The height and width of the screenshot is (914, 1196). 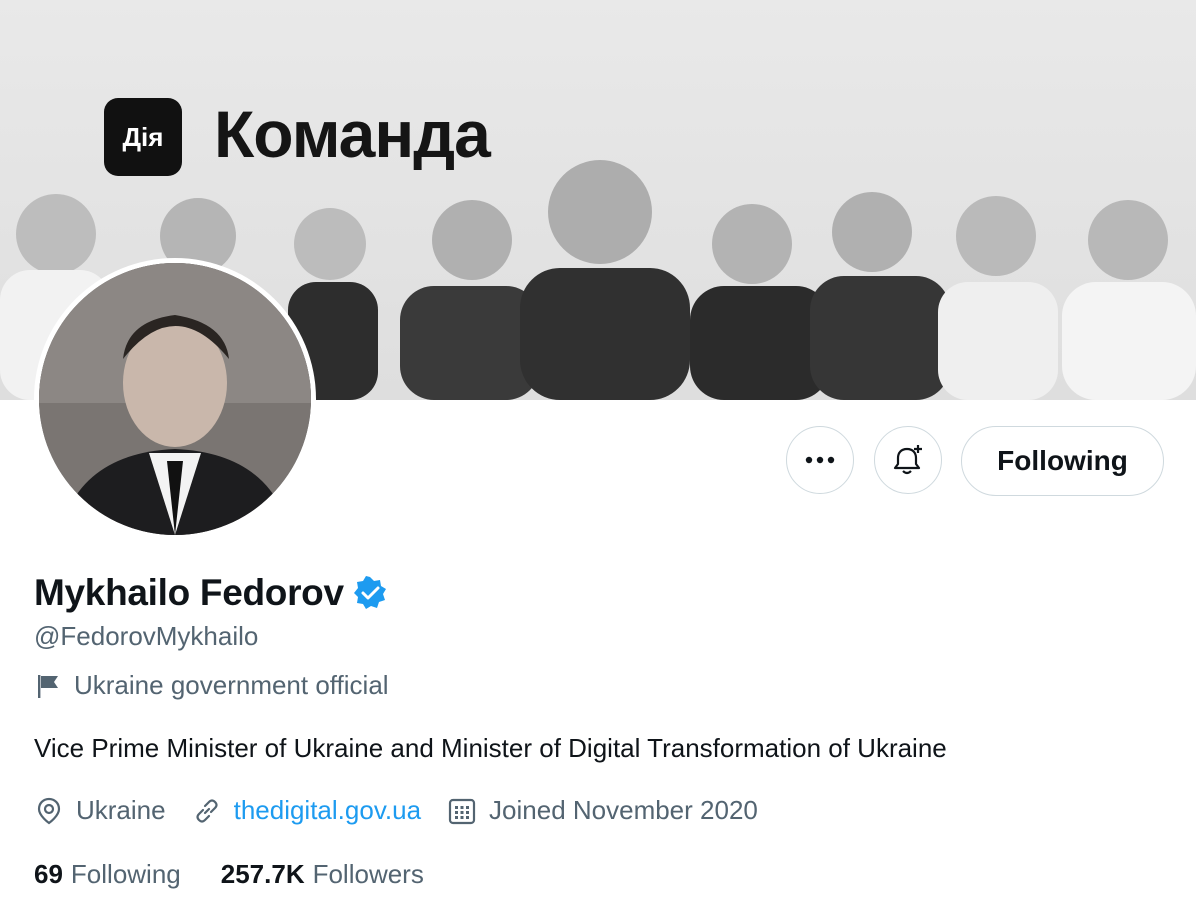 What do you see at coordinates (623, 810) in the screenshot?
I see `joined-text: Joined November 2020` at bounding box center [623, 810].